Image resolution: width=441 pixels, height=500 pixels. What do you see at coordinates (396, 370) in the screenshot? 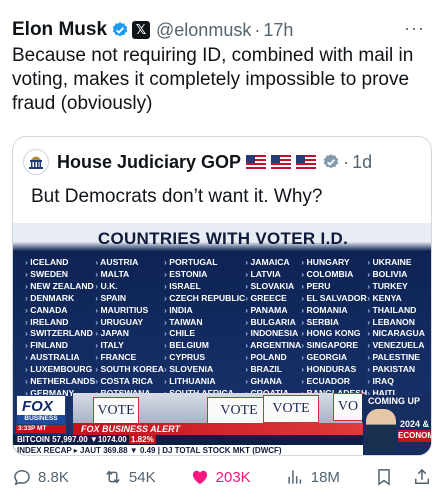
I see `country-name: PAKISTAN` at bounding box center [396, 370].